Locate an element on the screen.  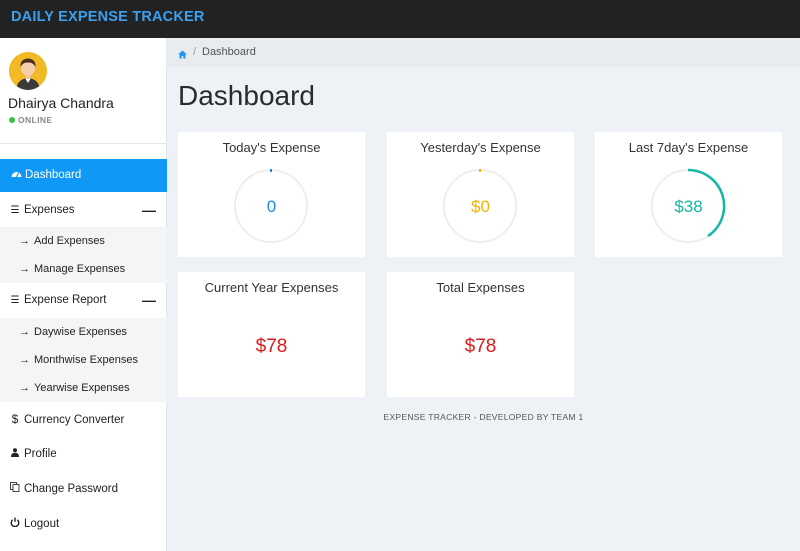
sidebar-item-label: Profile is located at coordinates (40, 454).